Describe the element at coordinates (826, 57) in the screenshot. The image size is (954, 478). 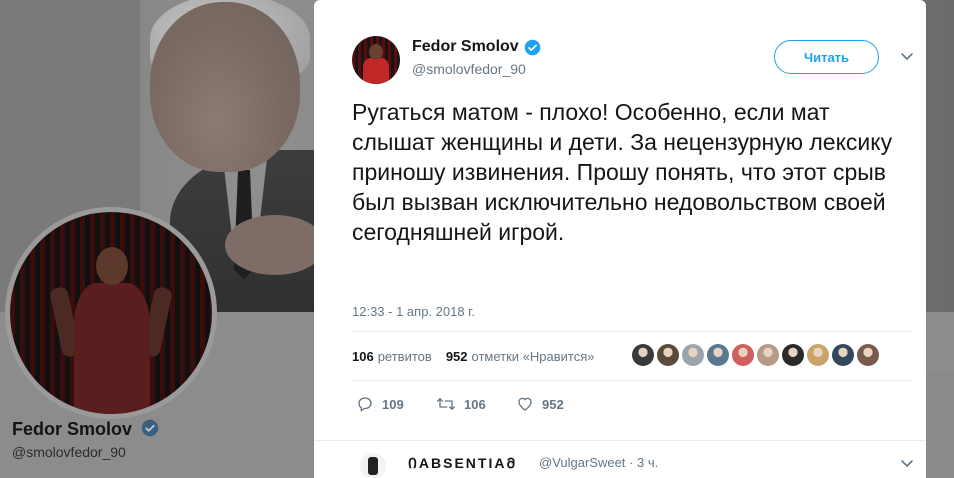
I see `follow-button: Читать` at that location.